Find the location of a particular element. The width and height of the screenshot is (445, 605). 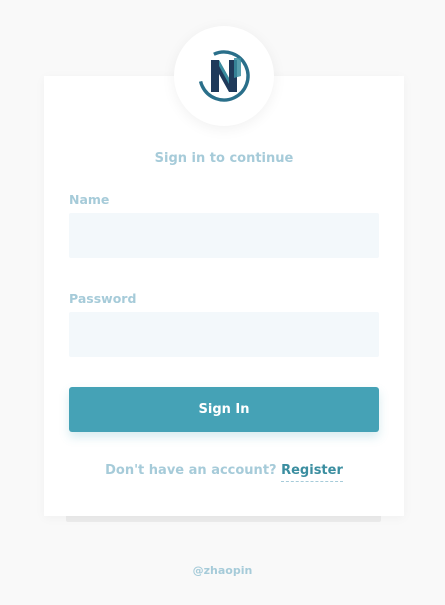

page-subtitle: Sign in to continue is located at coordinates (224, 158).